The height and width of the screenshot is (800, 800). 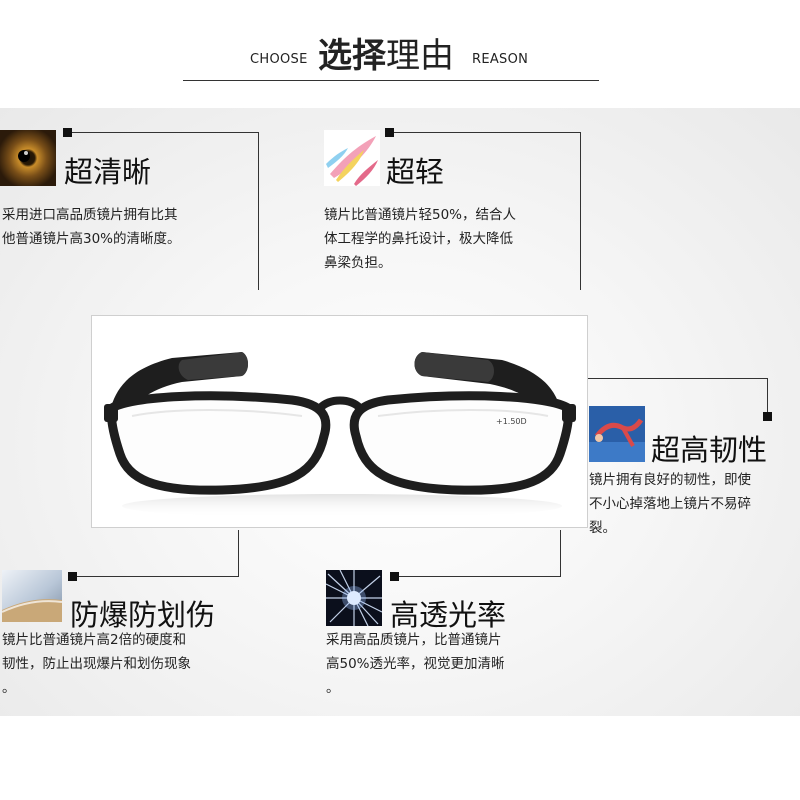 What do you see at coordinates (391, 80) in the screenshot?
I see `header-divider` at bounding box center [391, 80].